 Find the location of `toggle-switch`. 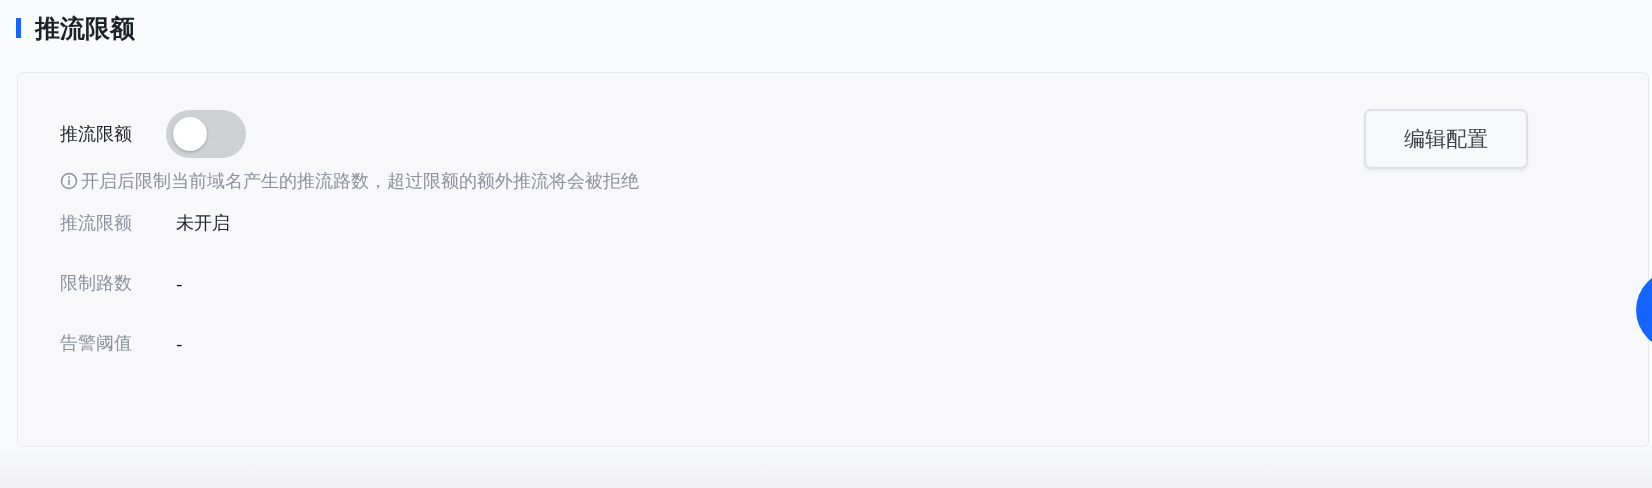

toggle-switch is located at coordinates (206, 134).